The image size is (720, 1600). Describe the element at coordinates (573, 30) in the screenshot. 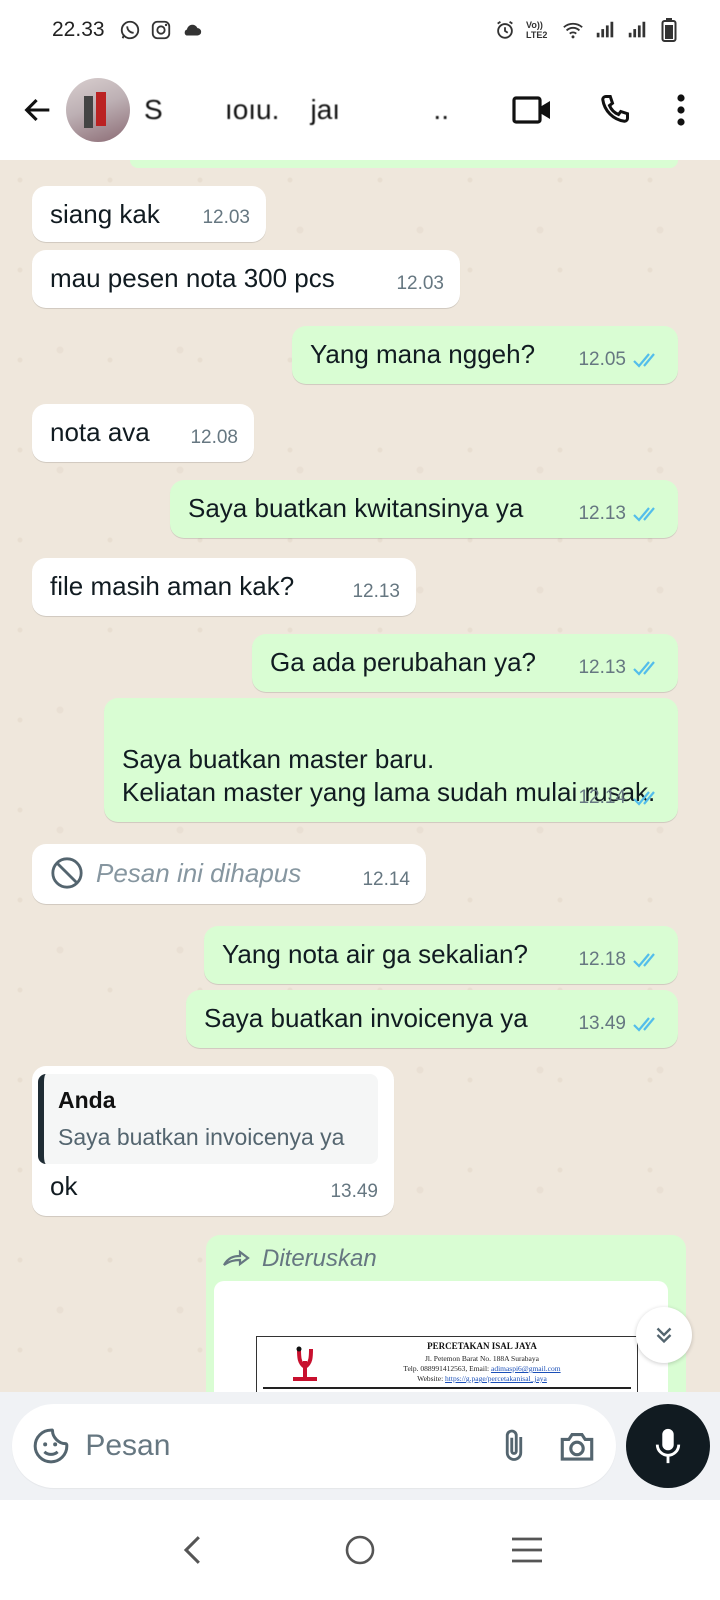

I see `wifi-icon` at that location.